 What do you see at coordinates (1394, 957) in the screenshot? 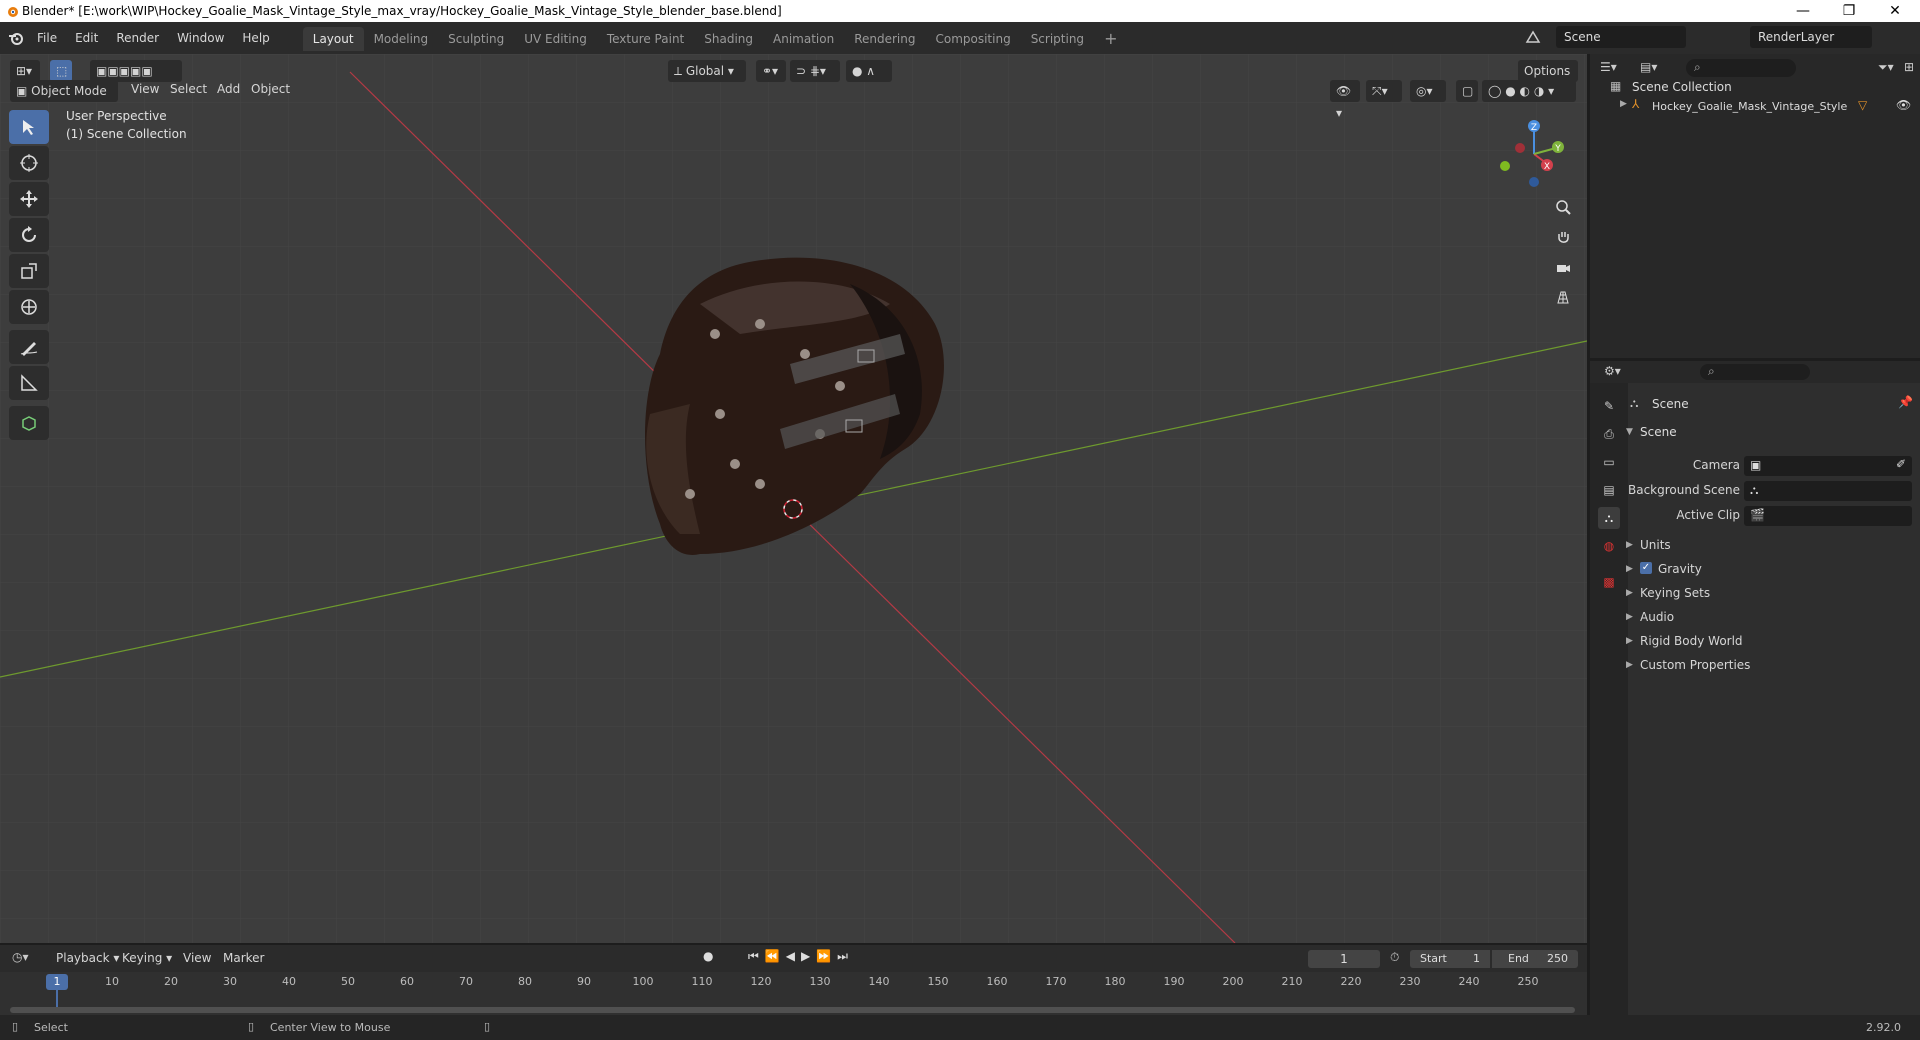
I see `stopwatch-icon: ⏱` at bounding box center [1394, 957].